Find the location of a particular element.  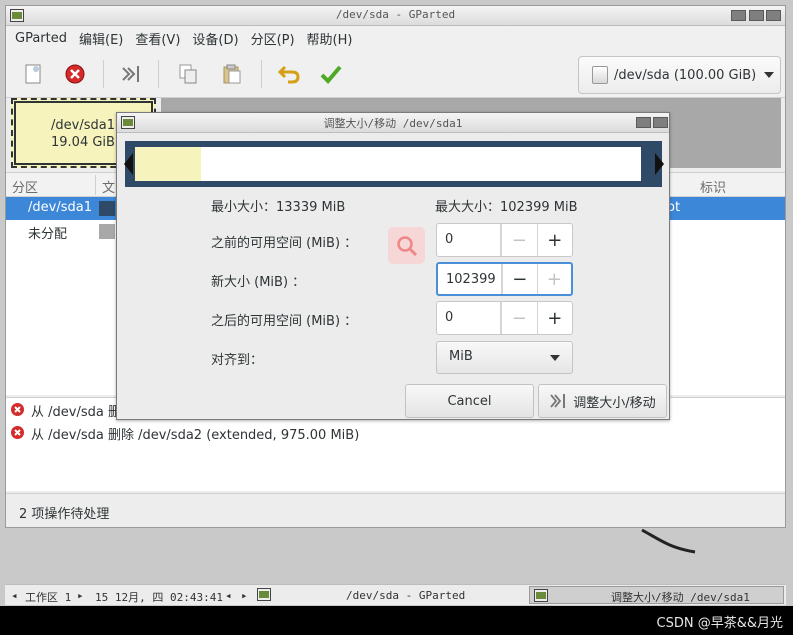

task-next-arrow: ▸ is located at coordinates (244, 595).